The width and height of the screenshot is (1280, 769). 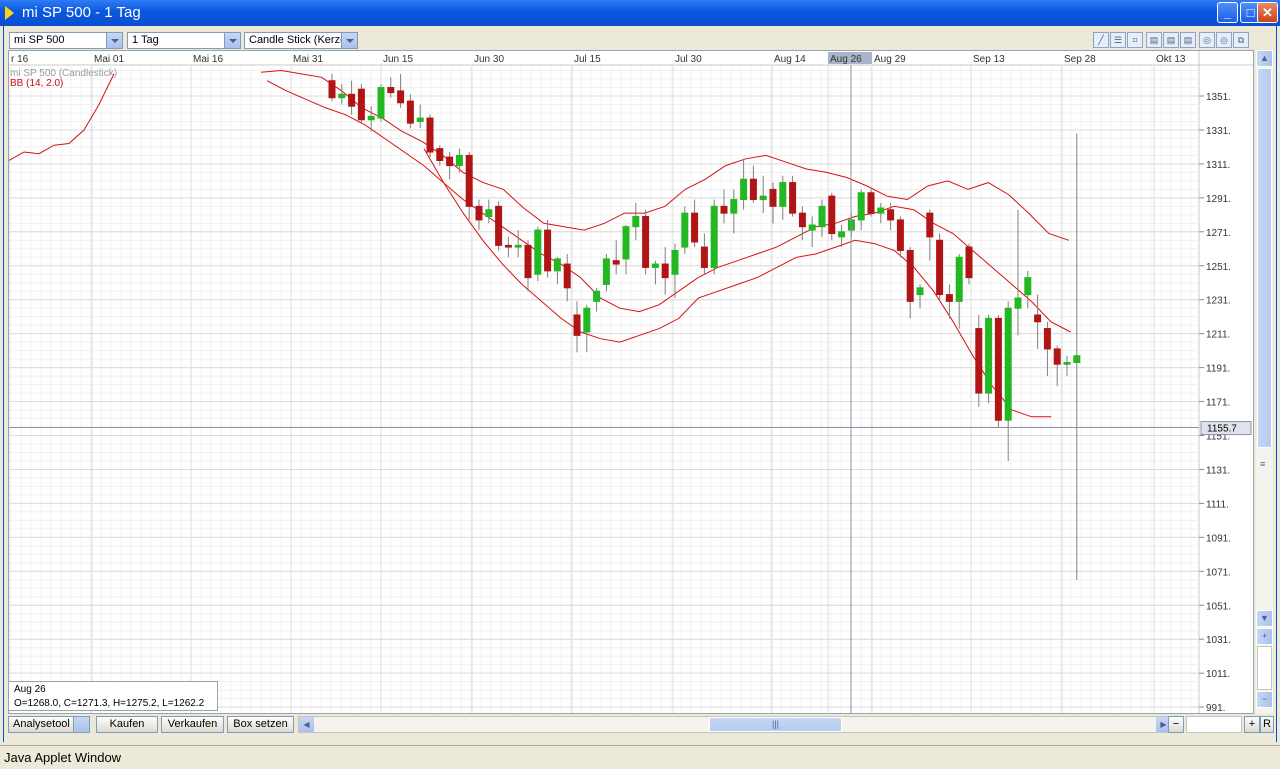 What do you see at coordinates (1218, 606) in the screenshot?
I see `y-tick-label: 1051.` at bounding box center [1218, 606].